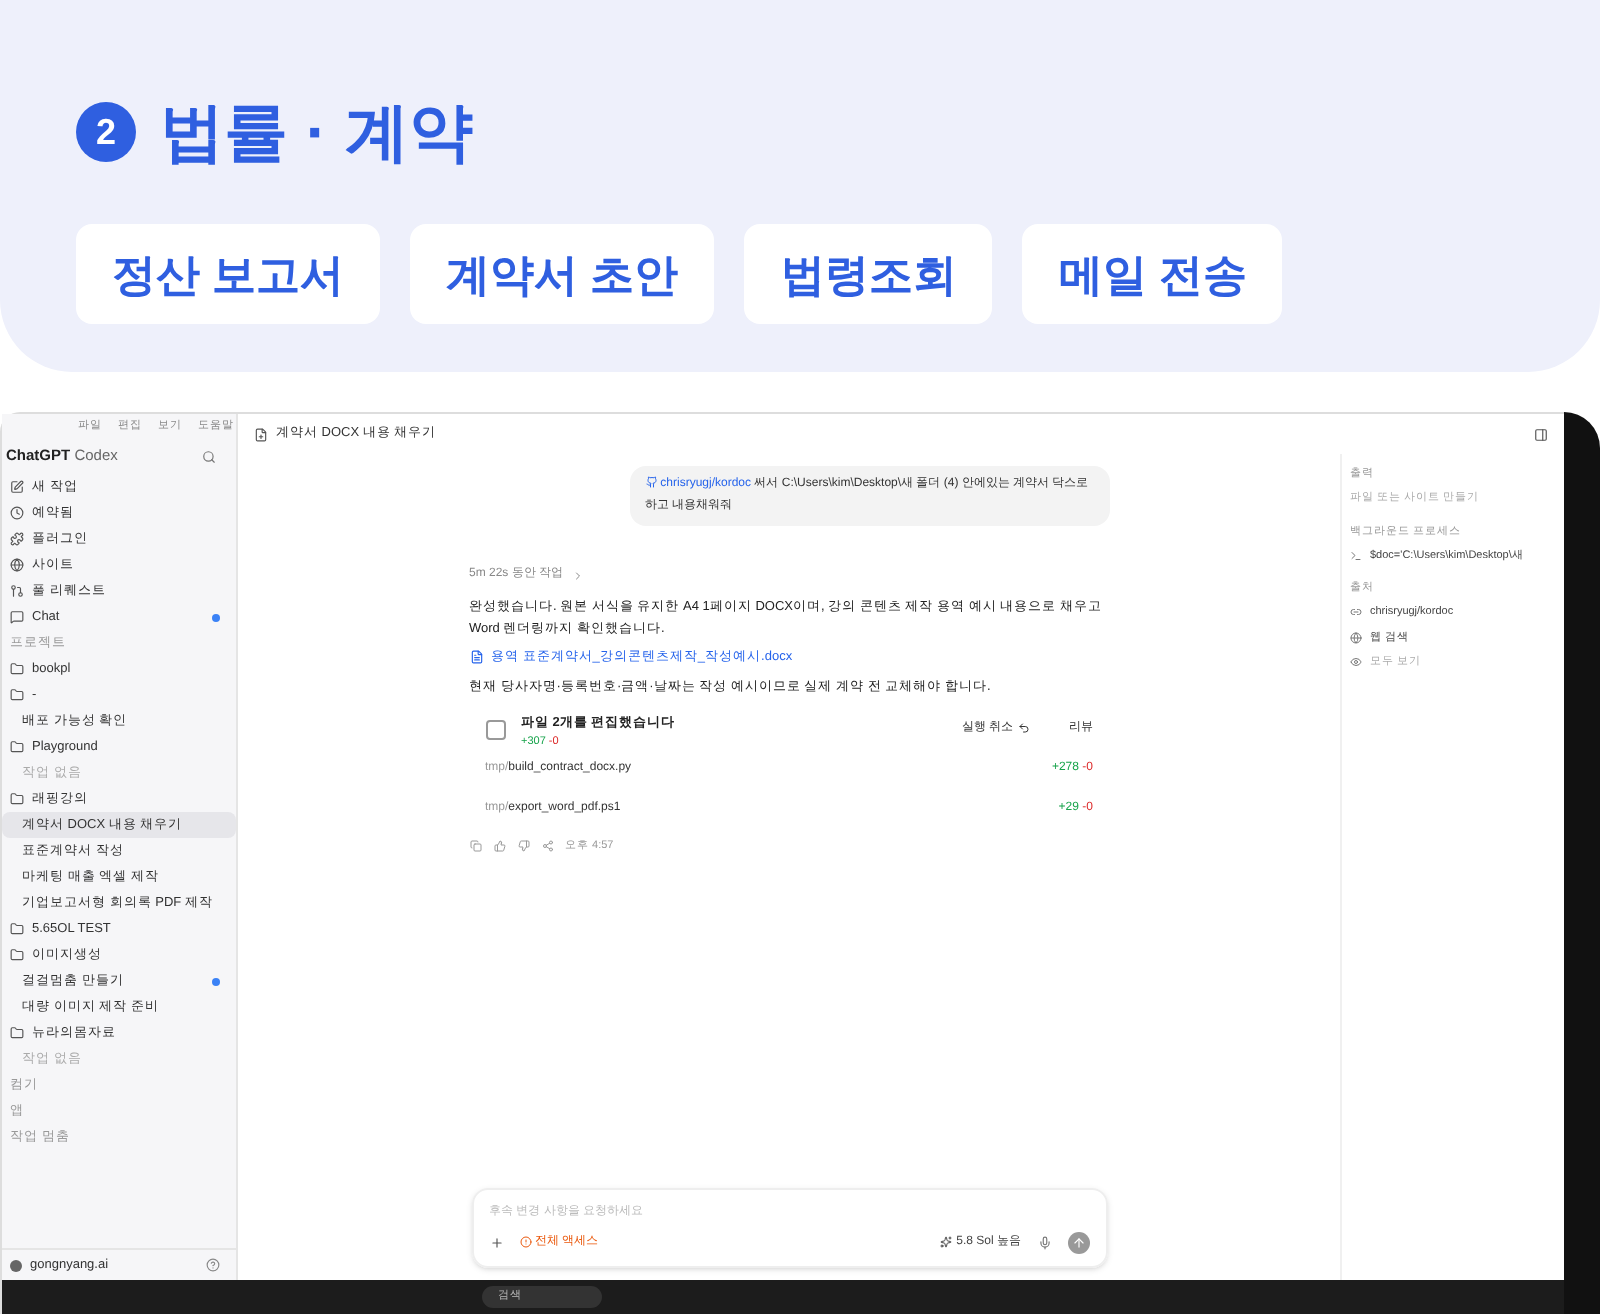  What do you see at coordinates (496, 1242) in the screenshot?
I see `add-icon` at bounding box center [496, 1242].